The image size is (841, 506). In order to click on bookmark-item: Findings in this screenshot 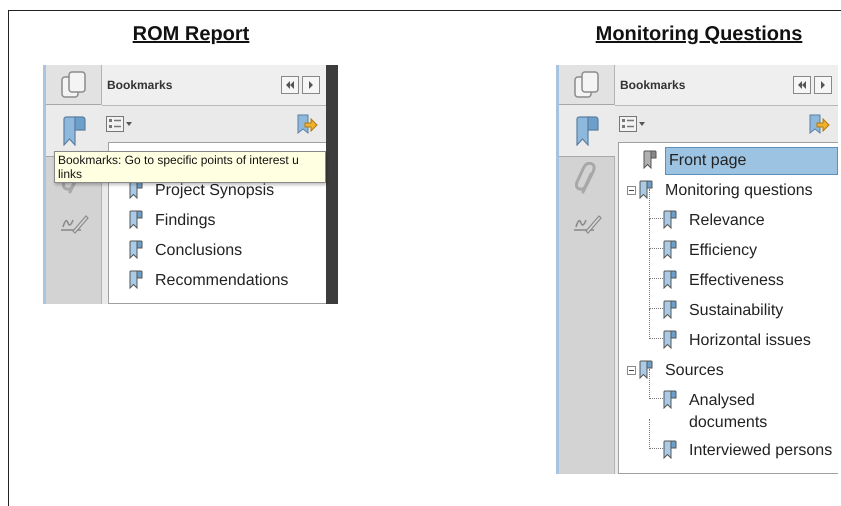, I will do `click(185, 221)`.